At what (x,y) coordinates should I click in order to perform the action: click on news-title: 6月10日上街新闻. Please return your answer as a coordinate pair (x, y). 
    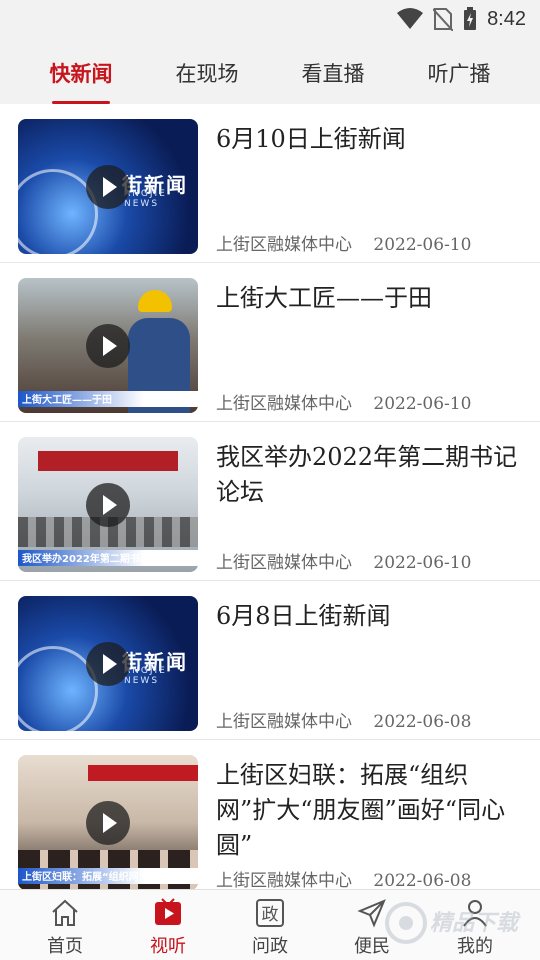
    Looking at the image, I should click on (368, 139).